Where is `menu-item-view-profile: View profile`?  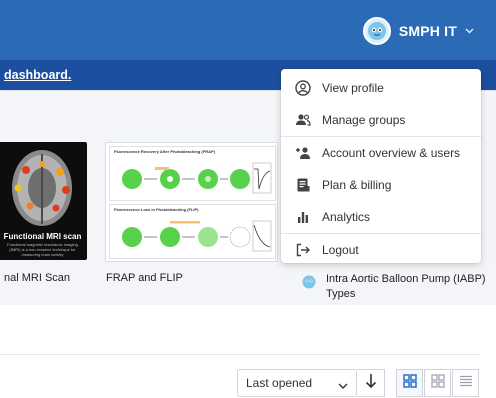 menu-item-view-profile: View profile is located at coordinates (381, 88).